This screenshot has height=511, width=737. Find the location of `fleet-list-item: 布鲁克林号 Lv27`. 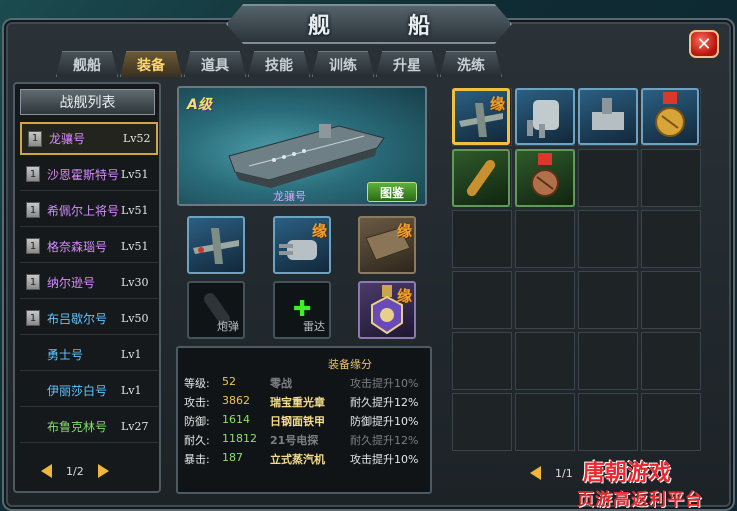

fleet-list-item: 布鲁克林号 Lv27 is located at coordinates (89, 426).